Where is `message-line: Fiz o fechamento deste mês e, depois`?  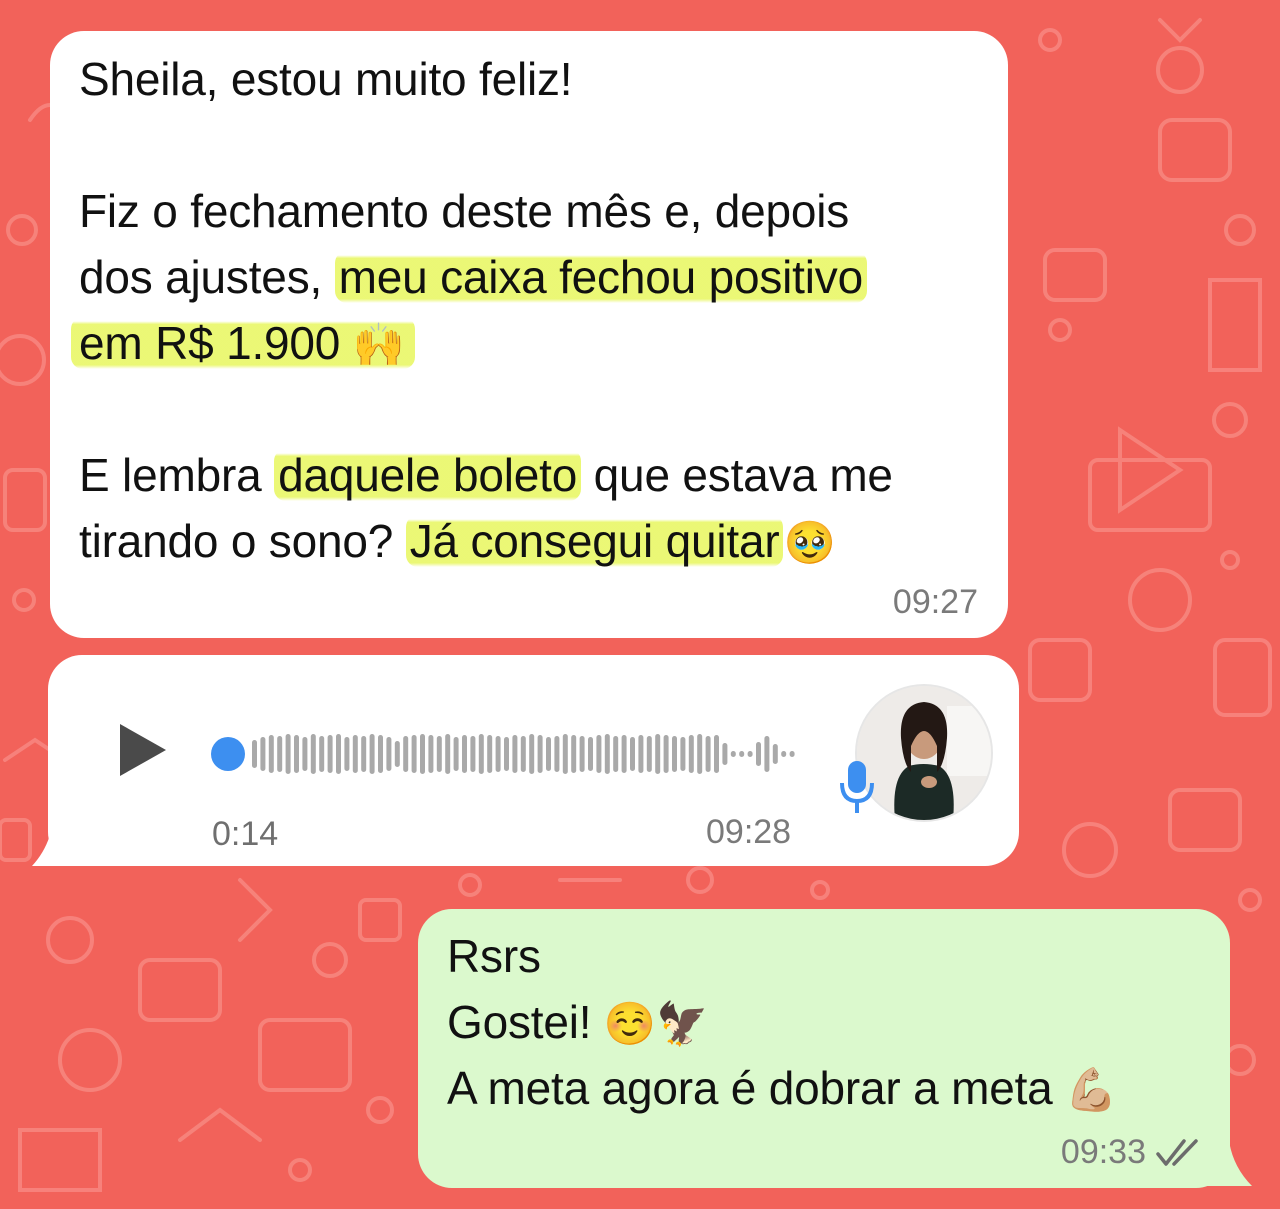 message-line: Fiz o fechamento deste mês e, depois is located at coordinates (464, 211).